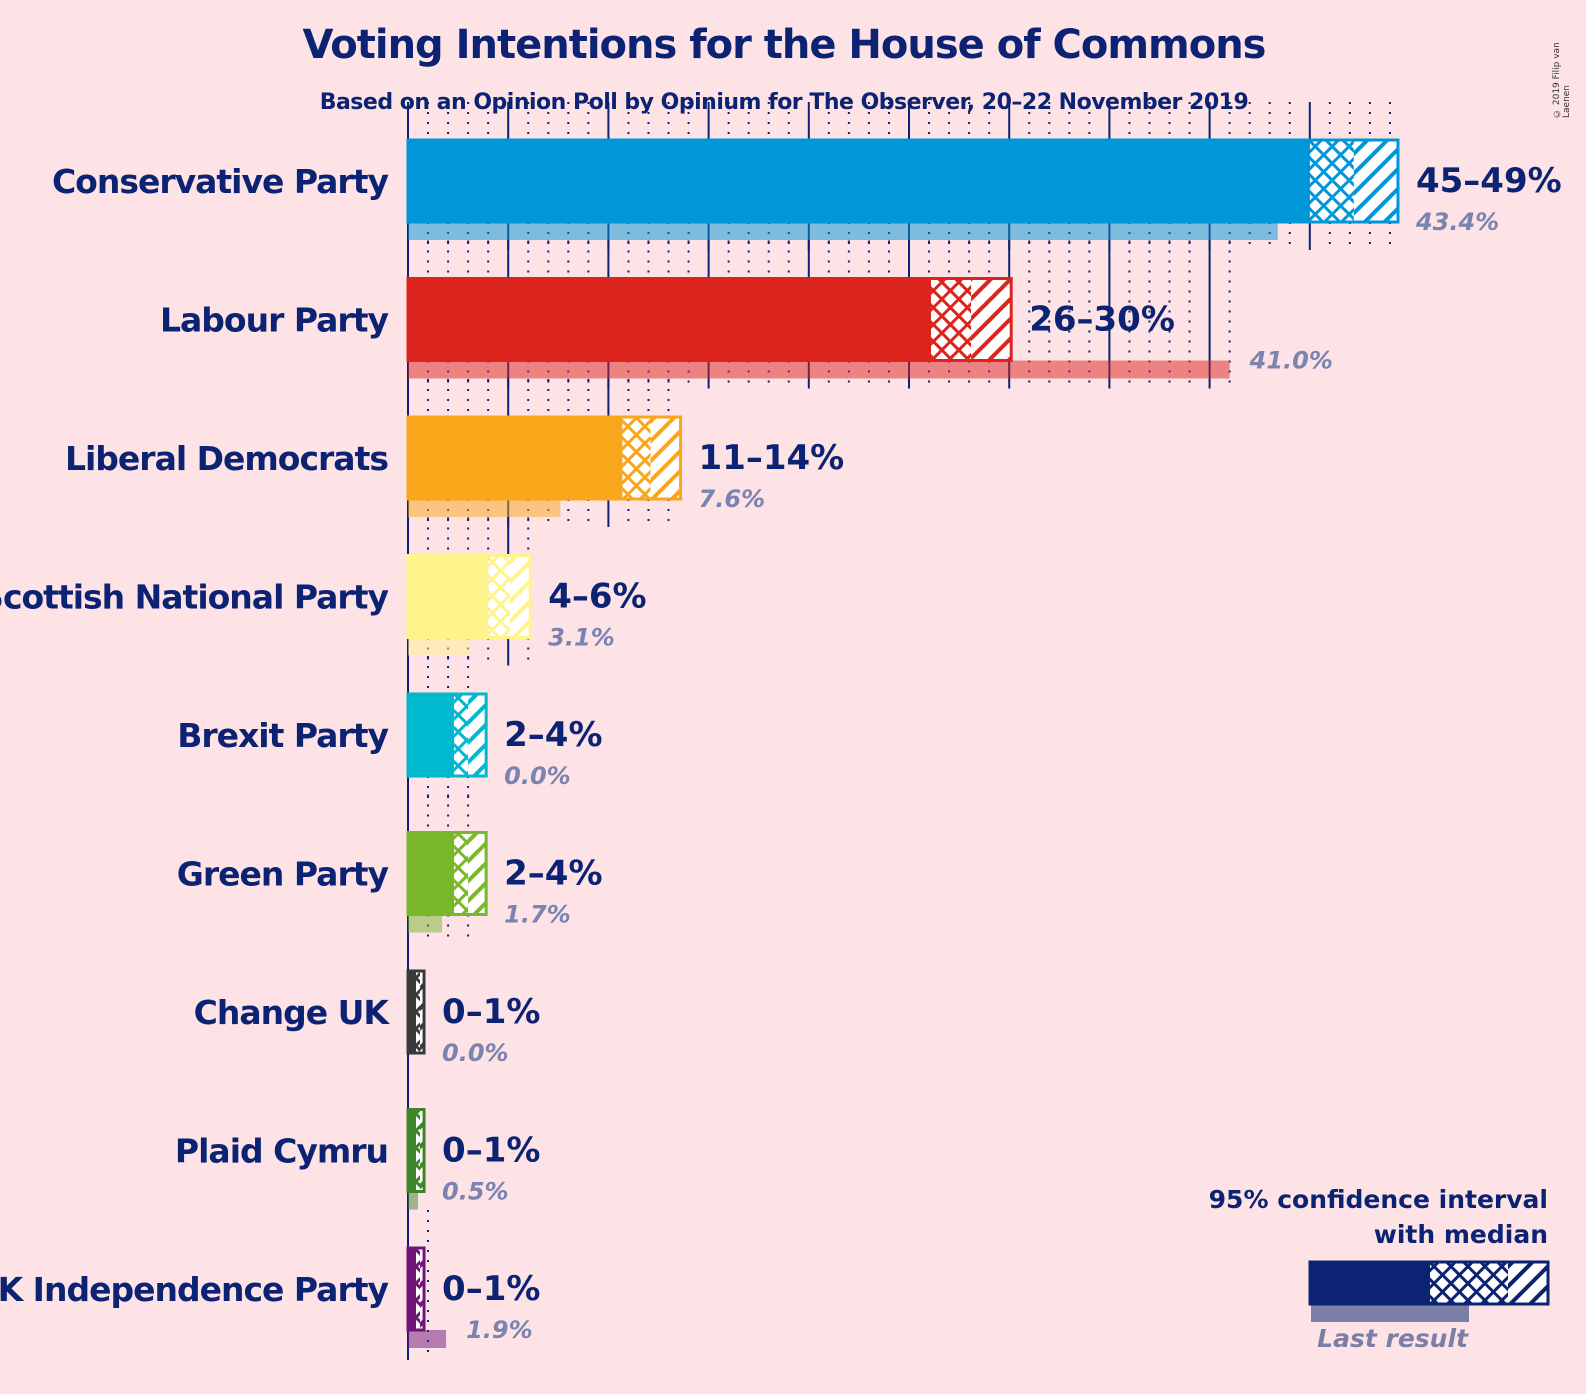 The image size is (1586, 1394). What do you see at coordinates (1528, 1283) in the screenshot?
I see `legend-hatch-swatch` at bounding box center [1528, 1283].